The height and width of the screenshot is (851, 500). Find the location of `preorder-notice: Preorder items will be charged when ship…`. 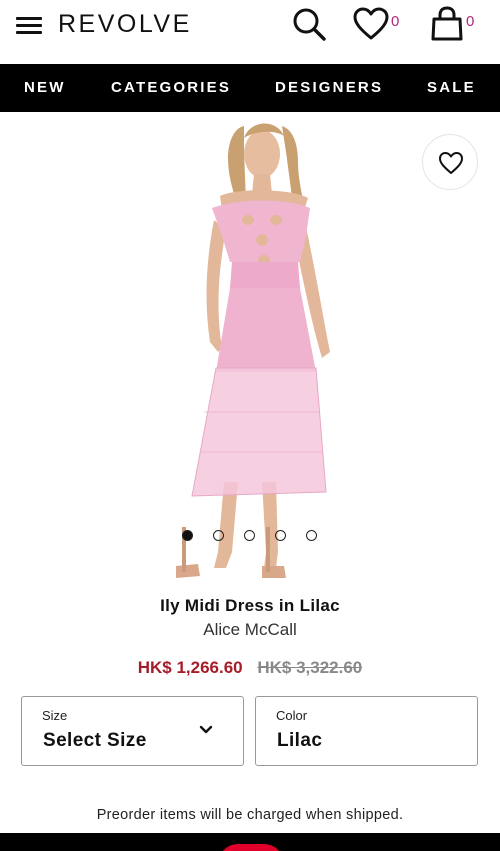

preorder-notice: Preorder items will be charged when ship… is located at coordinates (250, 815).